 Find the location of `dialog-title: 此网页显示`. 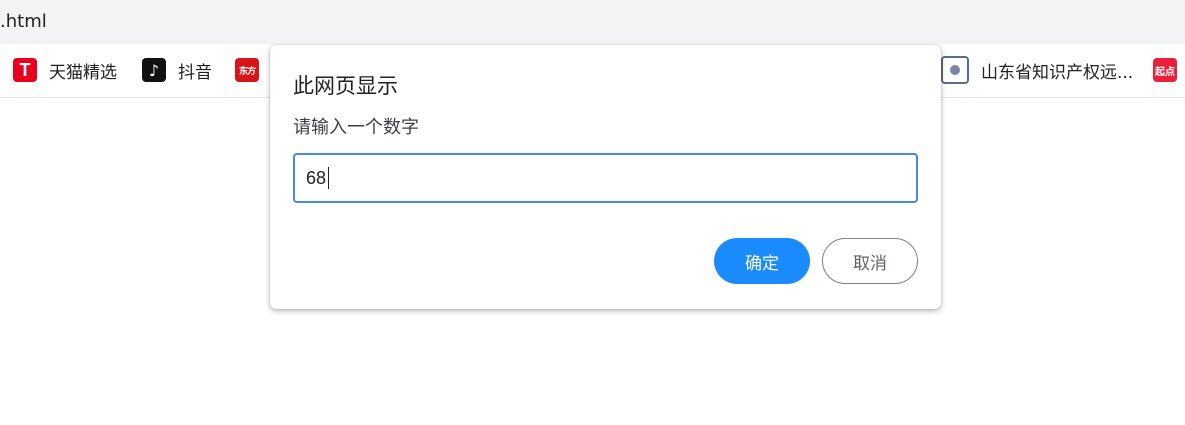

dialog-title: 此网页显示 is located at coordinates (345, 86).